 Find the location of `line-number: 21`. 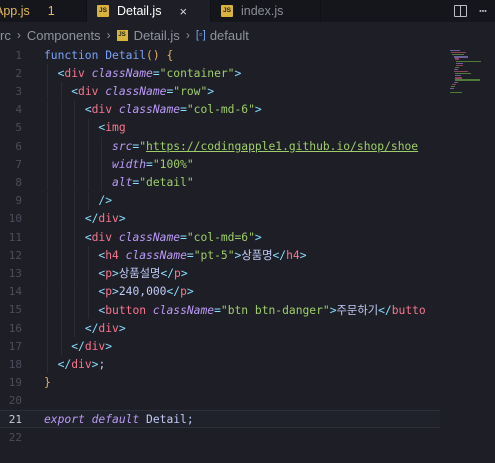

line-number: 21 is located at coordinates (15, 419).